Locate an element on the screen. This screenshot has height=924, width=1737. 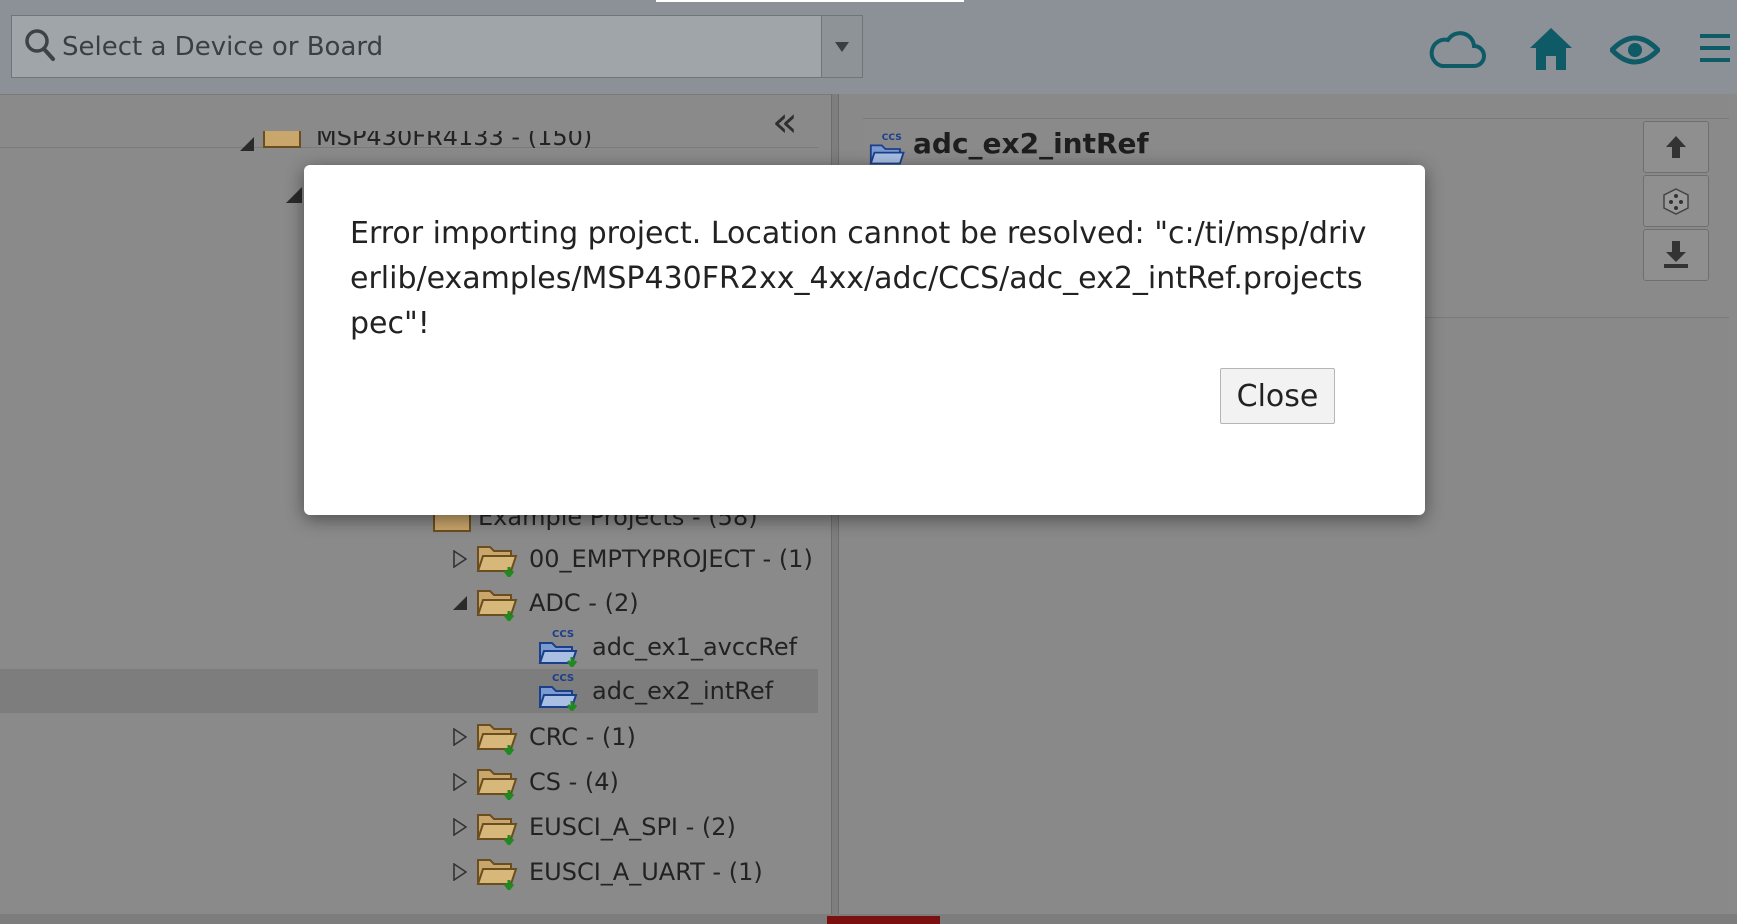
device-search-input is located at coordinates (442, 47).